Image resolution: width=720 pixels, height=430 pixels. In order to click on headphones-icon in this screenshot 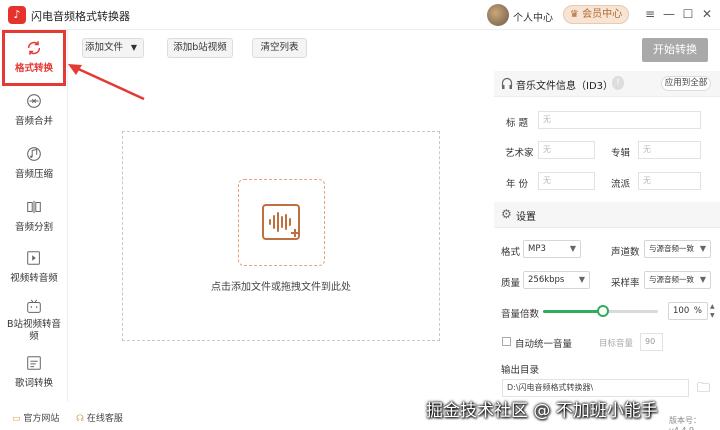, I will do `click(507, 83)`.